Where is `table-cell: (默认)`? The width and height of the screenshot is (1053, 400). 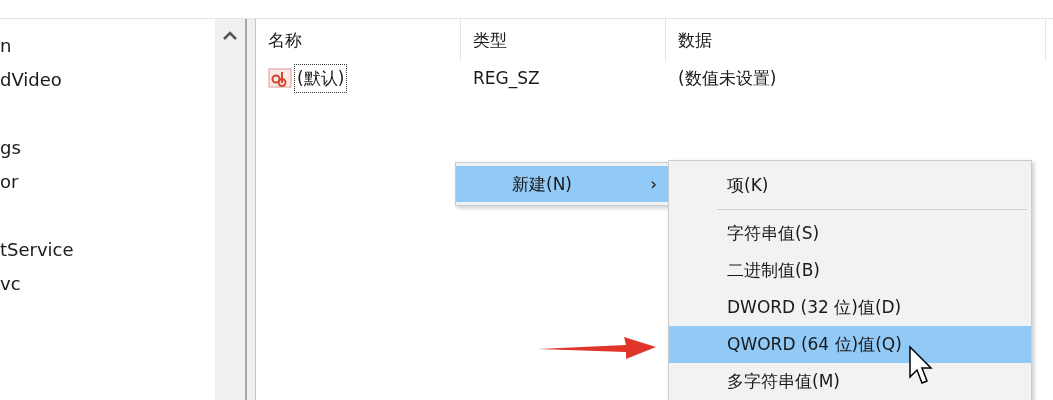 table-cell: (默认) is located at coordinates (321, 78).